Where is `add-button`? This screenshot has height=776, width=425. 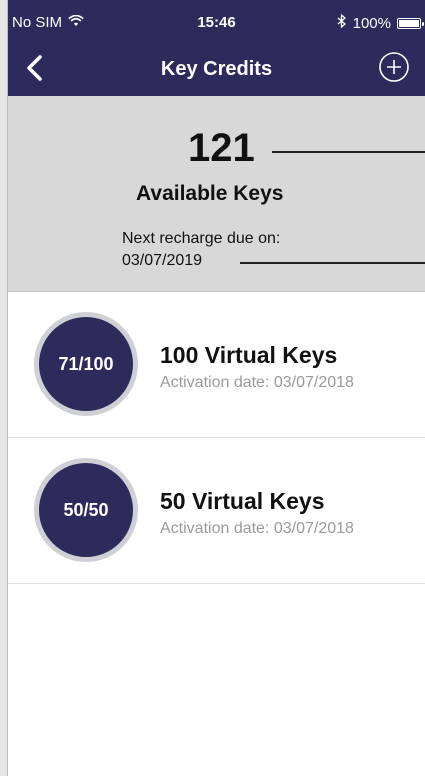 add-button is located at coordinates (394, 67).